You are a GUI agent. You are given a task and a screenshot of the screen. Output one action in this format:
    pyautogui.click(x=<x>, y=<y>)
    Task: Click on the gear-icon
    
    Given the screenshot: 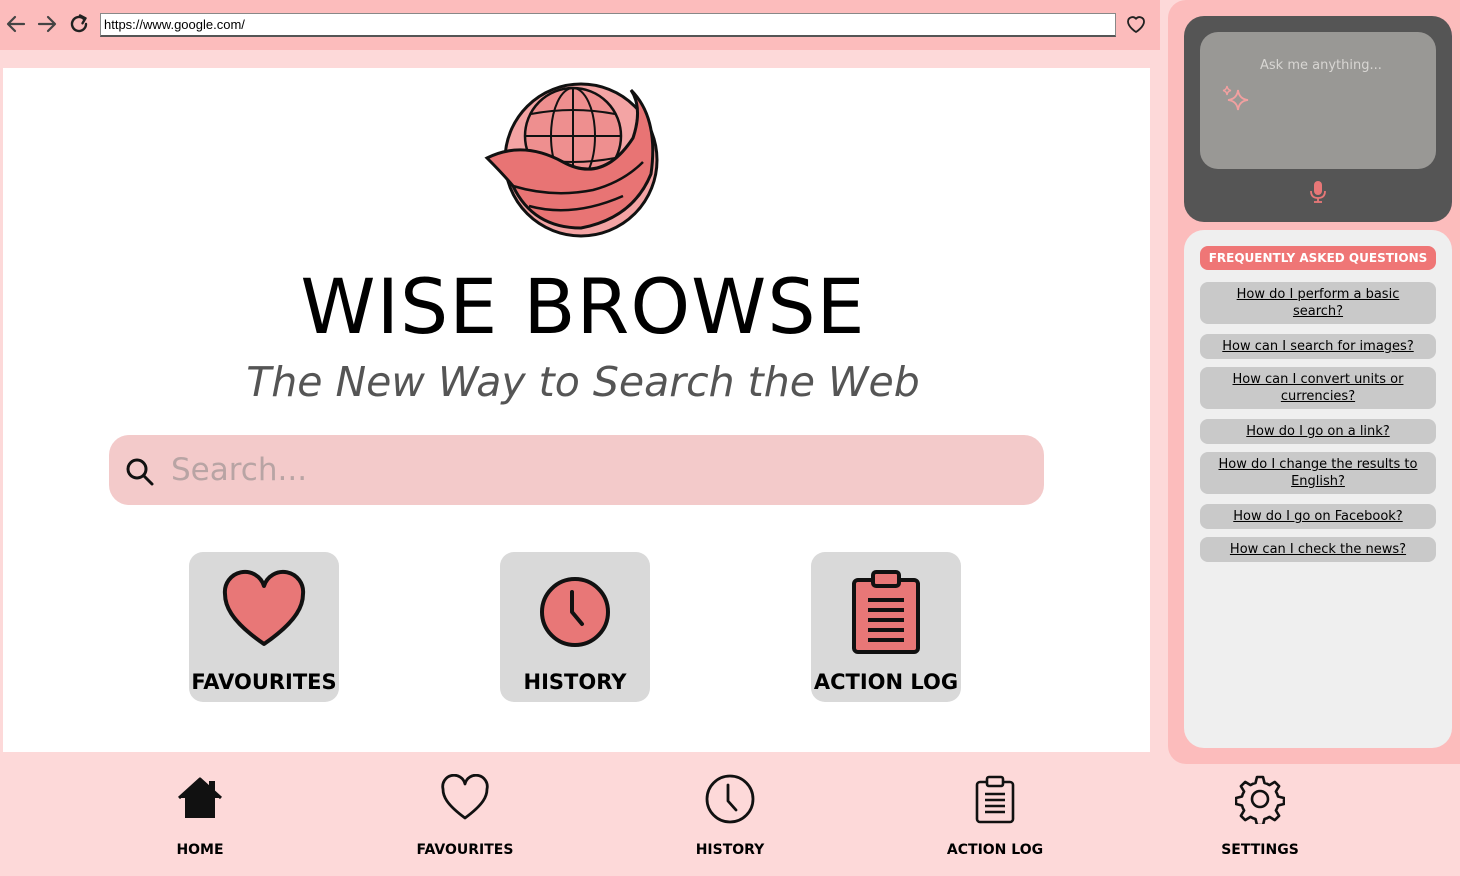 What is the action you would take?
    pyautogui.click(x=1260, y=799)
    